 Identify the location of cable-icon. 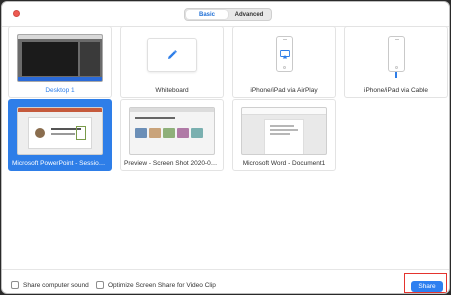
(396, 75).